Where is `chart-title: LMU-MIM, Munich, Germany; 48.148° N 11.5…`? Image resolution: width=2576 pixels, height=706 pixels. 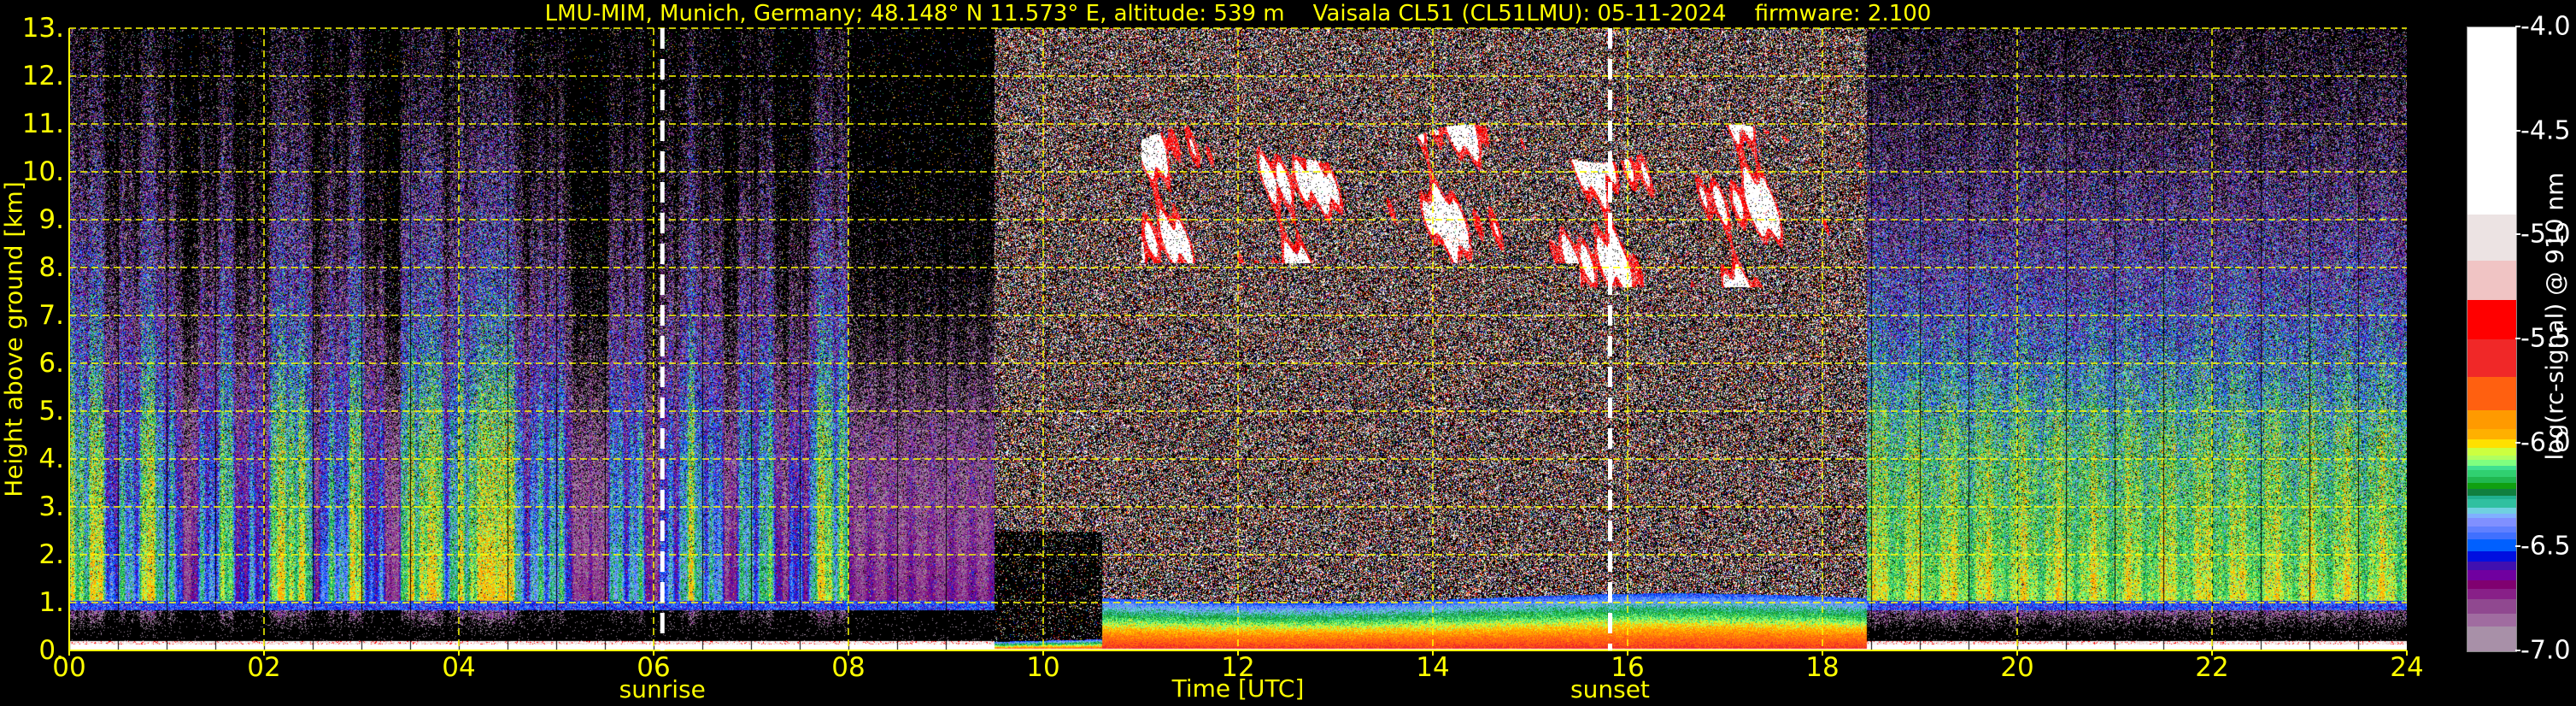 chart-title: LMU-MIM, Munich, Germany; 48.148° N 11.5… is located at coordinates (1238, 13).